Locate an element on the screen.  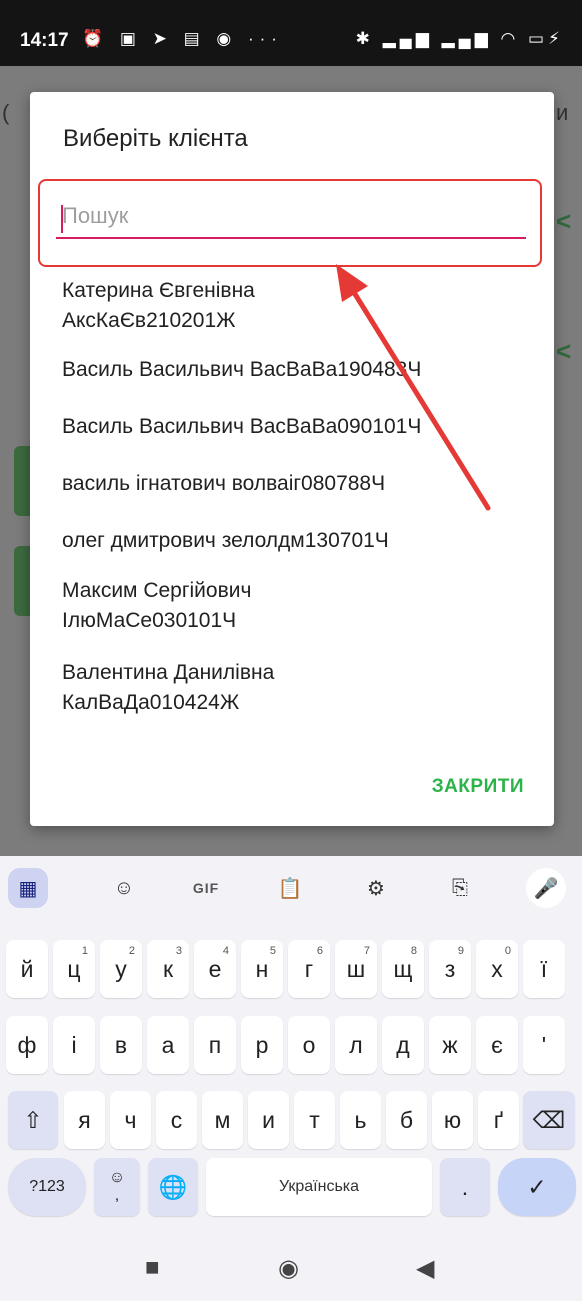
gif-button: GIF is located at coordinates (206, 888).